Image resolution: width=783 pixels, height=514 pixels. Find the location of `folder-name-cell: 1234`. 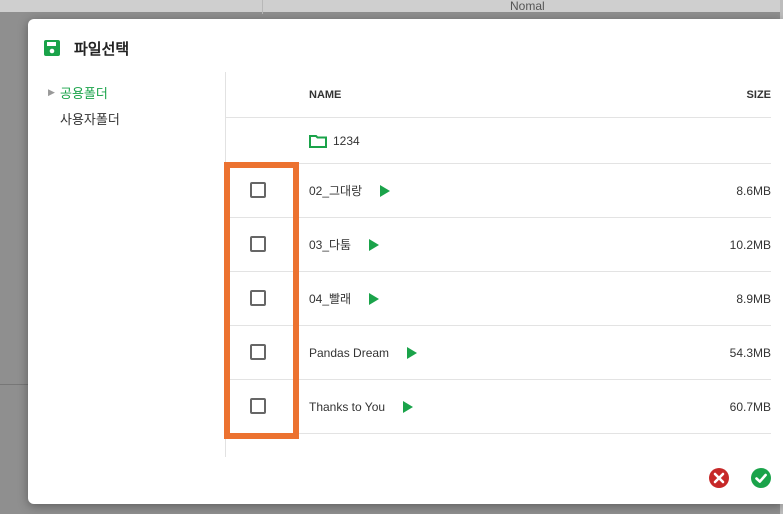

folder-name-cell: 1234 is located at coordinates (334, 140).